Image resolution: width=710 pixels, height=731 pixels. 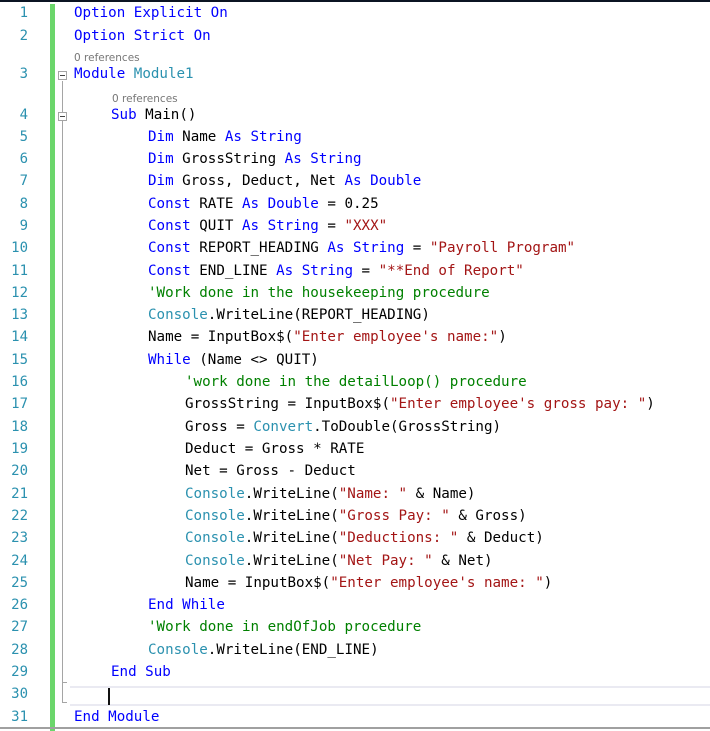 I want to click on code-text: Sub Main(), so click(x=153, y=115).